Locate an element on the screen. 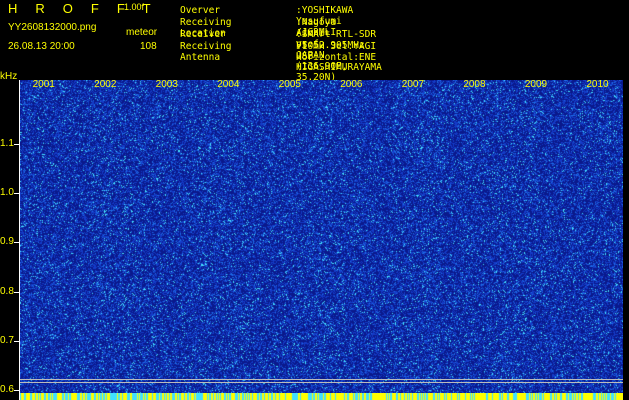 The height and width of the screenshot is (400, 629). info-label: Receiving Antenna is located at coordinates (206, 52).